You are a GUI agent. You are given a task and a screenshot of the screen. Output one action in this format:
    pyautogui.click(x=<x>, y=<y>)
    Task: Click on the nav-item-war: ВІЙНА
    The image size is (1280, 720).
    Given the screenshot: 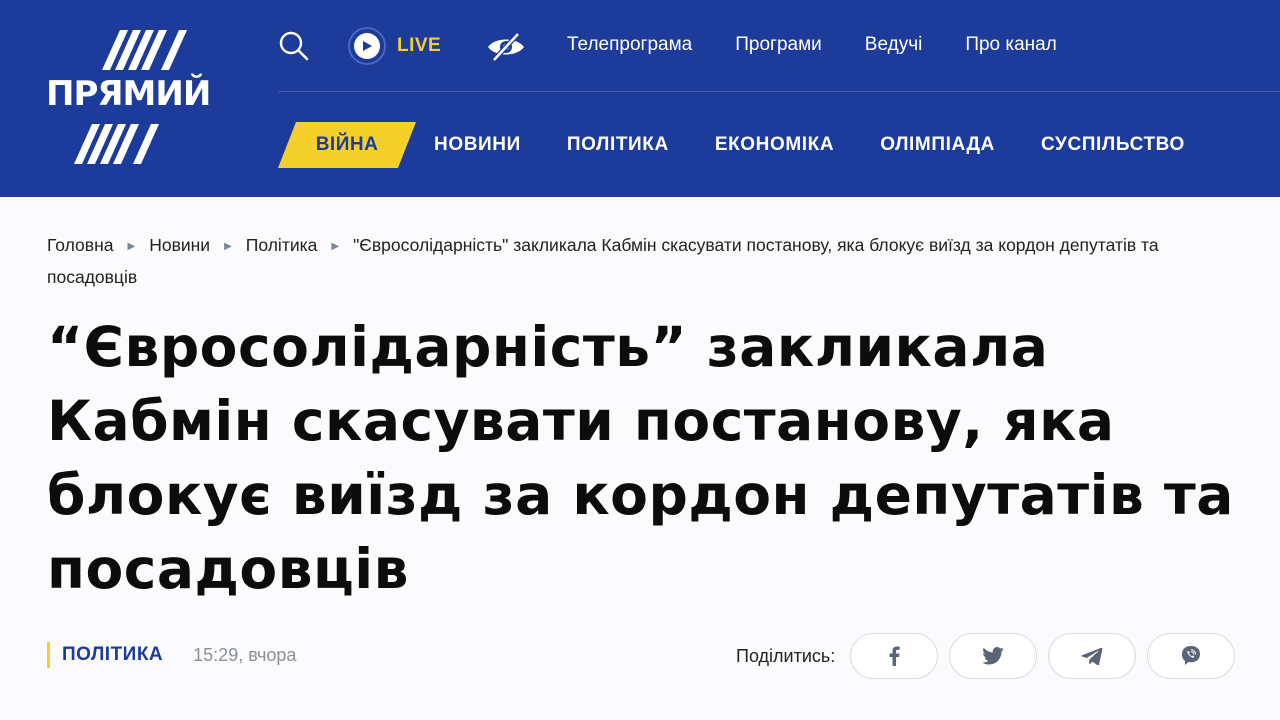 What is the action you would take?
    pyautogui.click(x=347, y=145)
    